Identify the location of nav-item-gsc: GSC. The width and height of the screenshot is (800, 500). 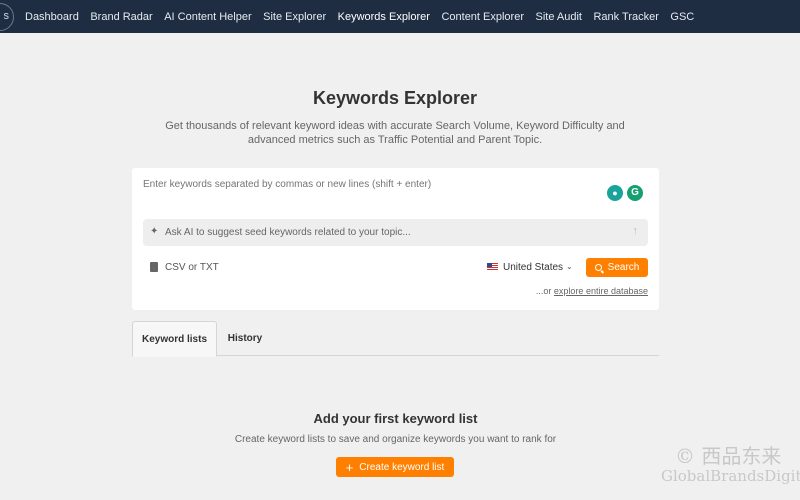
(682, 17).